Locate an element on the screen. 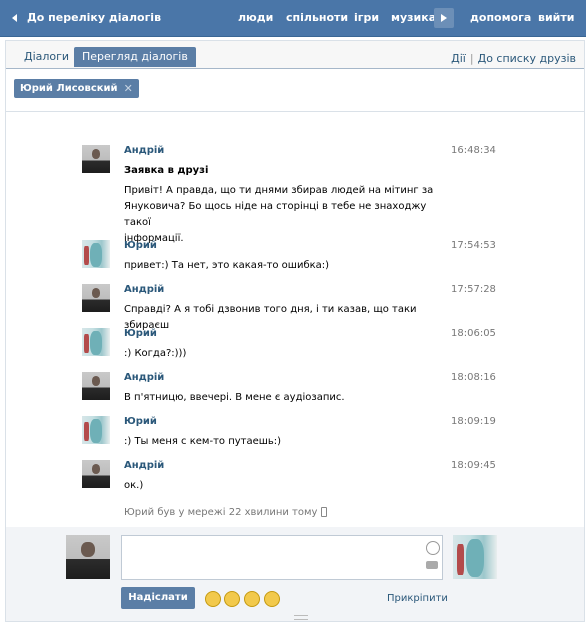 Image resolution: width=586 pixels, height=622 pixels. message-composer: Надіслати Прикріпити is located at coordinates (295, 574).